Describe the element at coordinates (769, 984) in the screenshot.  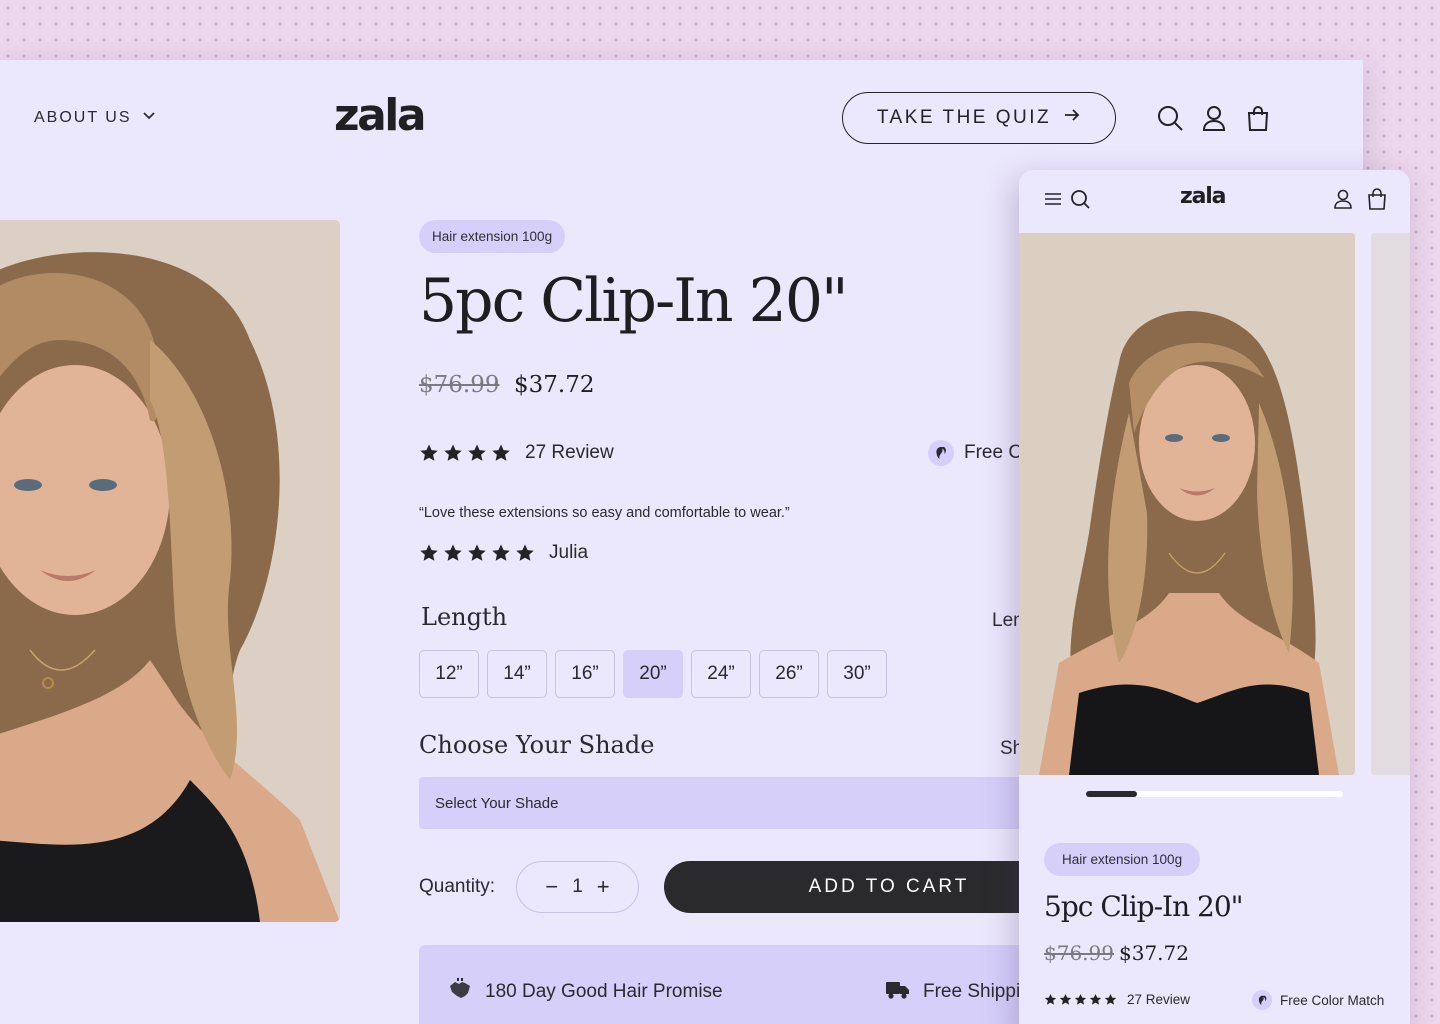
I see `promise-bar: 180 Day Good Hair Promise Free Shipping` at that location.